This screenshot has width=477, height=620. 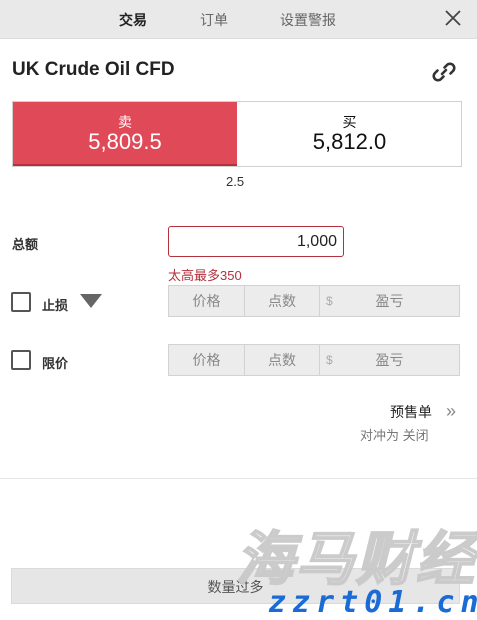 What do you see at coordinates (308, 20) in the screenshot?
I see `tab-alerts: 设置警报` at bounding box center [308, 20].